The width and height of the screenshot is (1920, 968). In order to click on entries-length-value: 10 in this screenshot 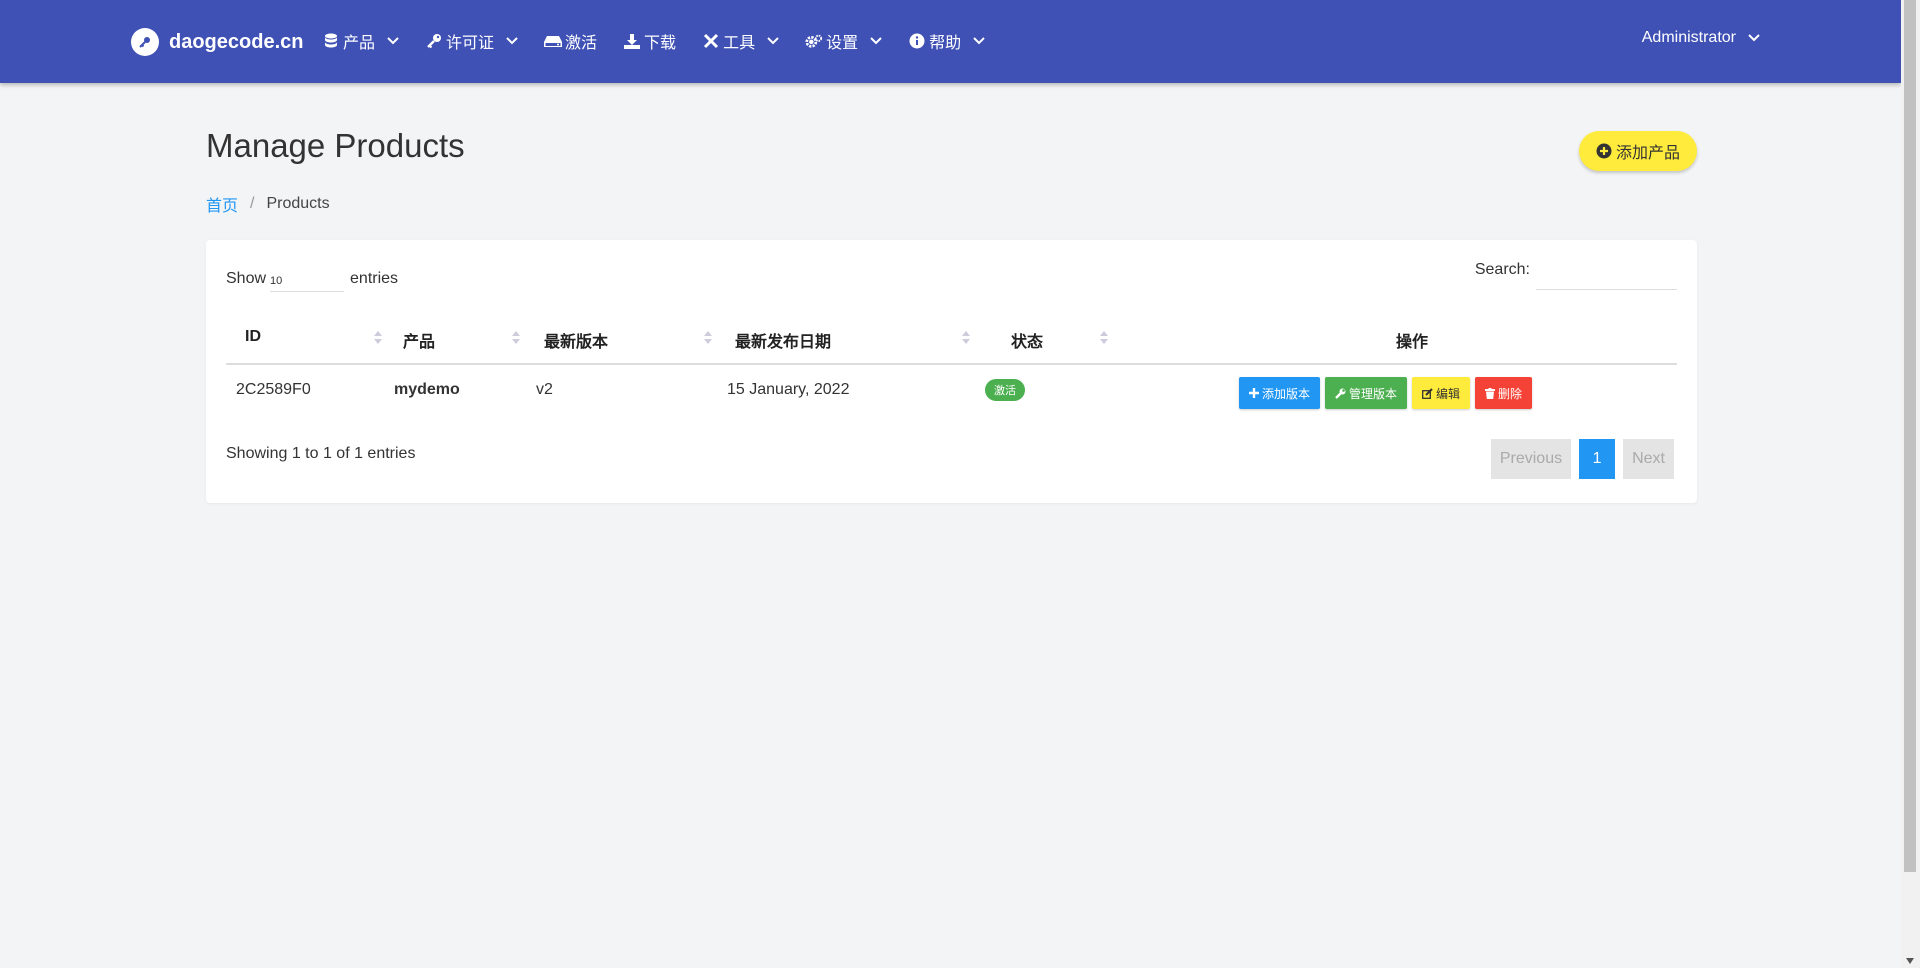, I will do `click(276, 281)`.